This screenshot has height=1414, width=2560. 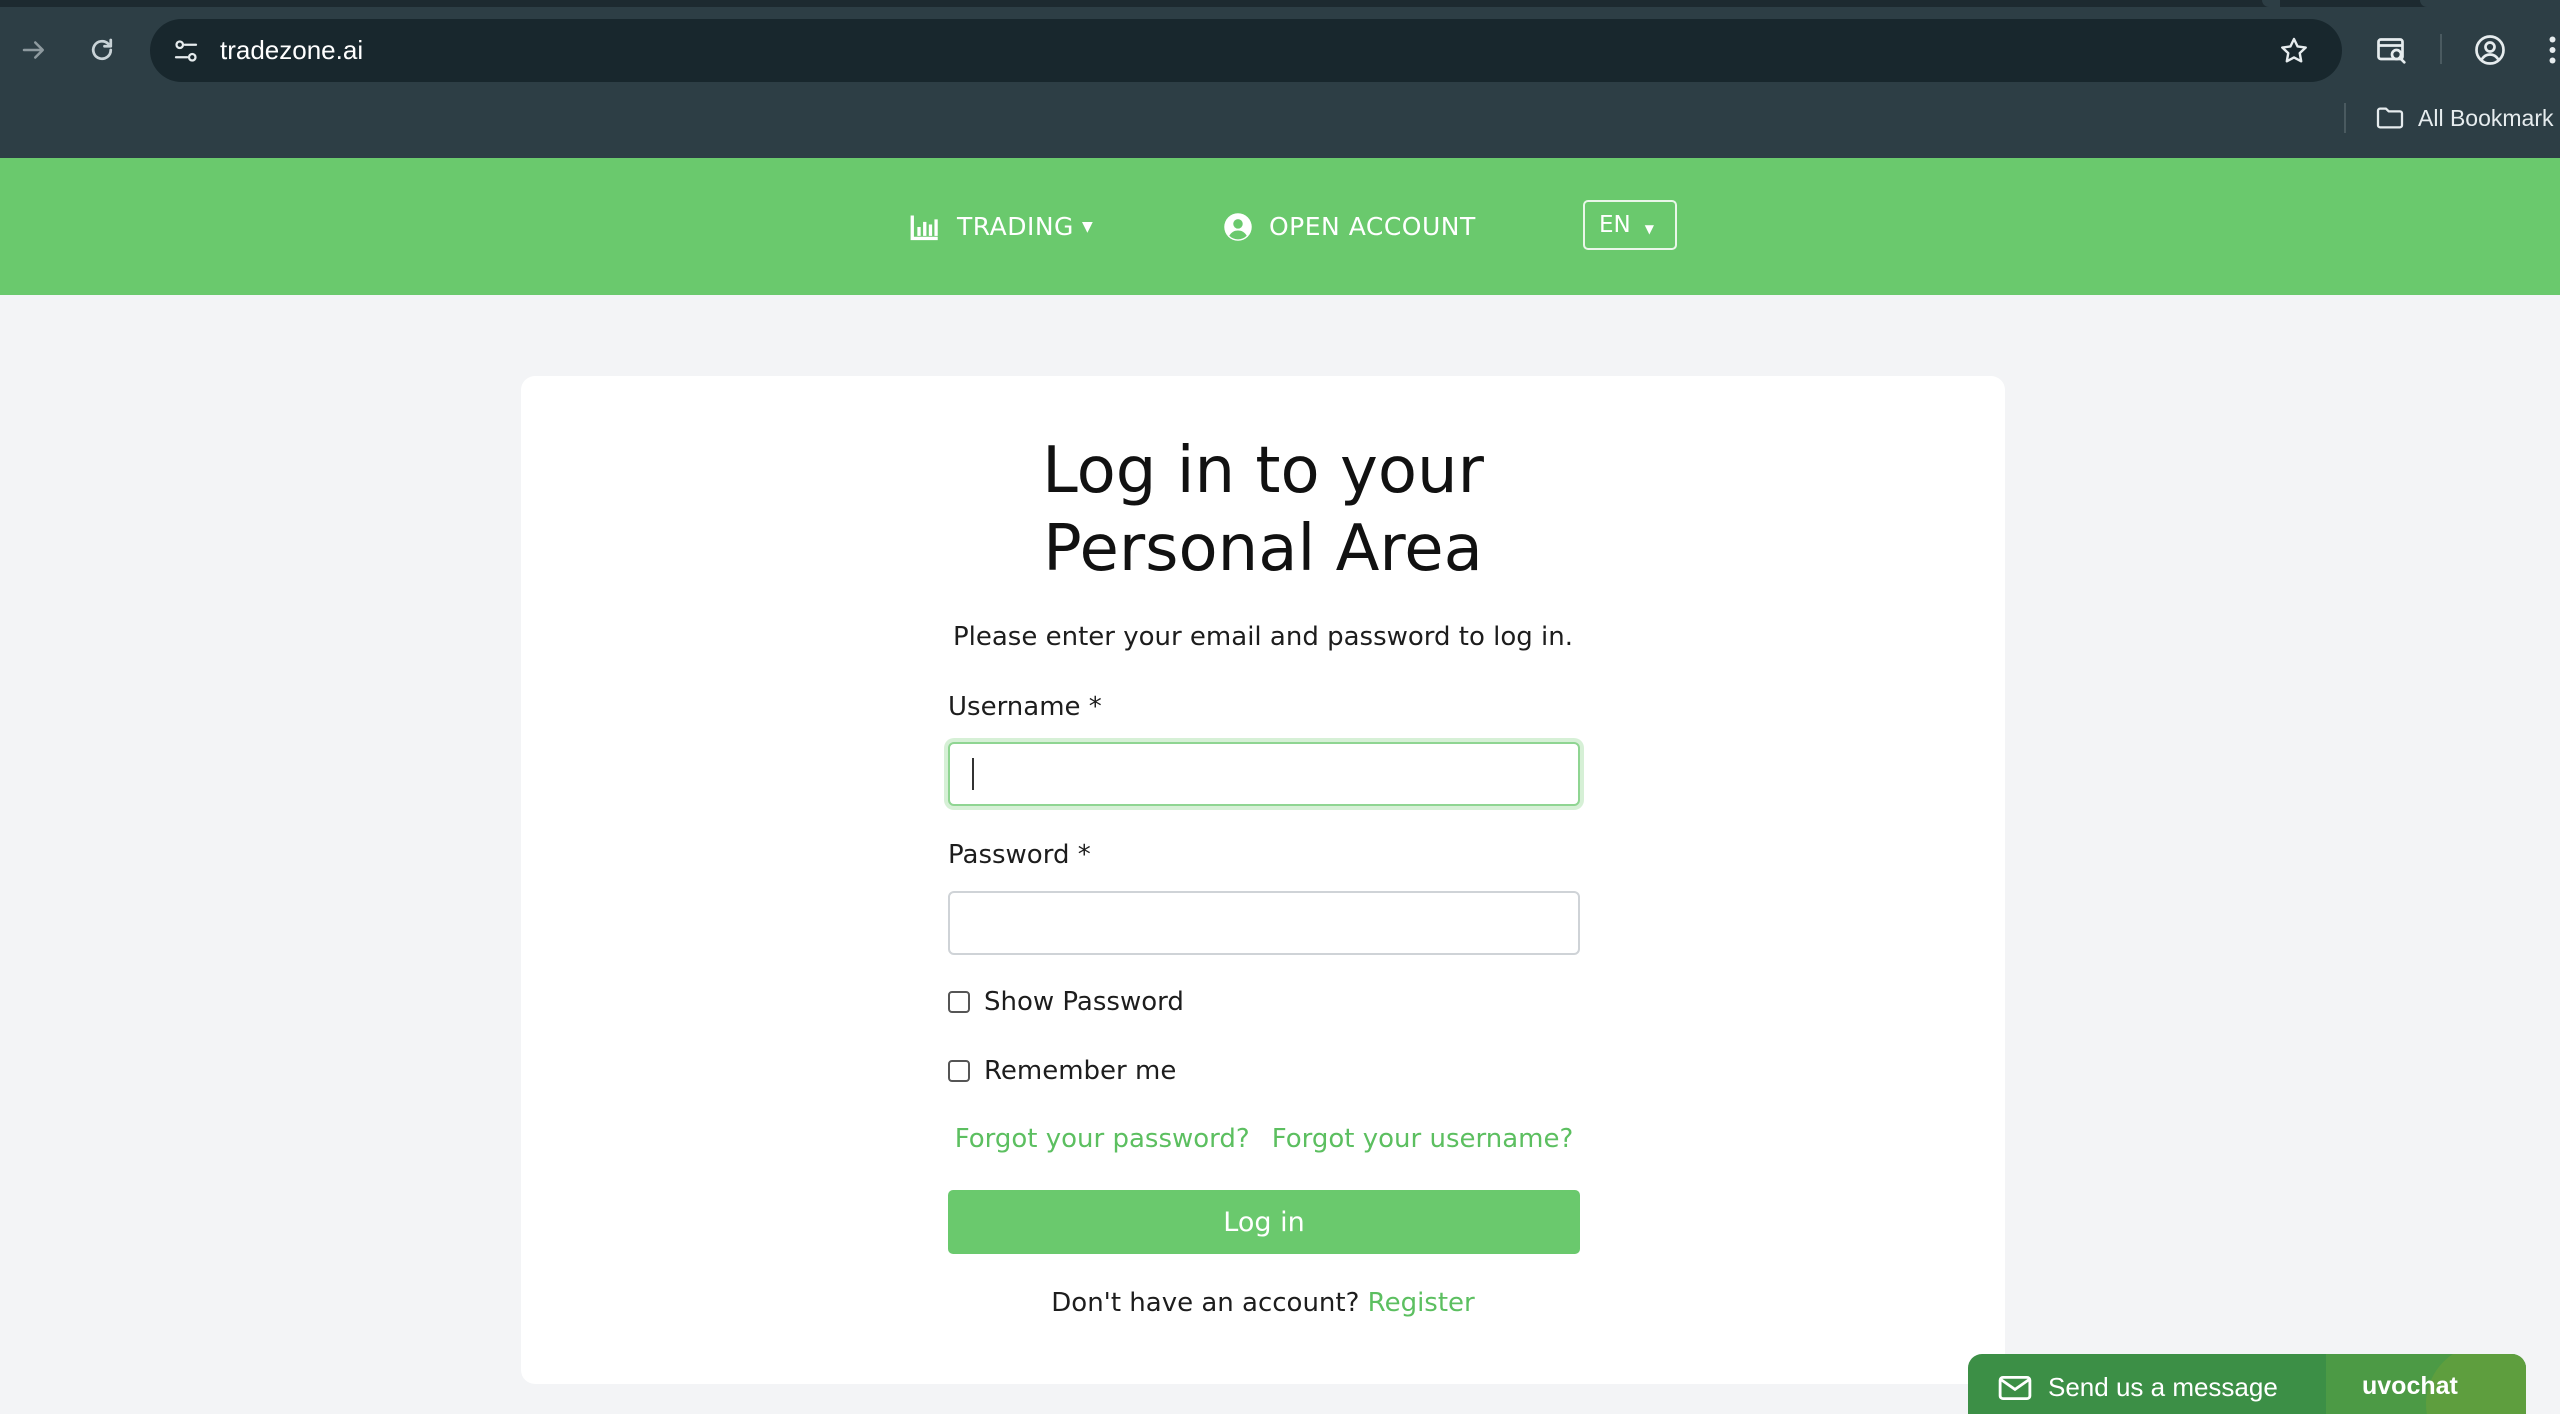 I want to click on reload-button, so click(x=102, y=50).